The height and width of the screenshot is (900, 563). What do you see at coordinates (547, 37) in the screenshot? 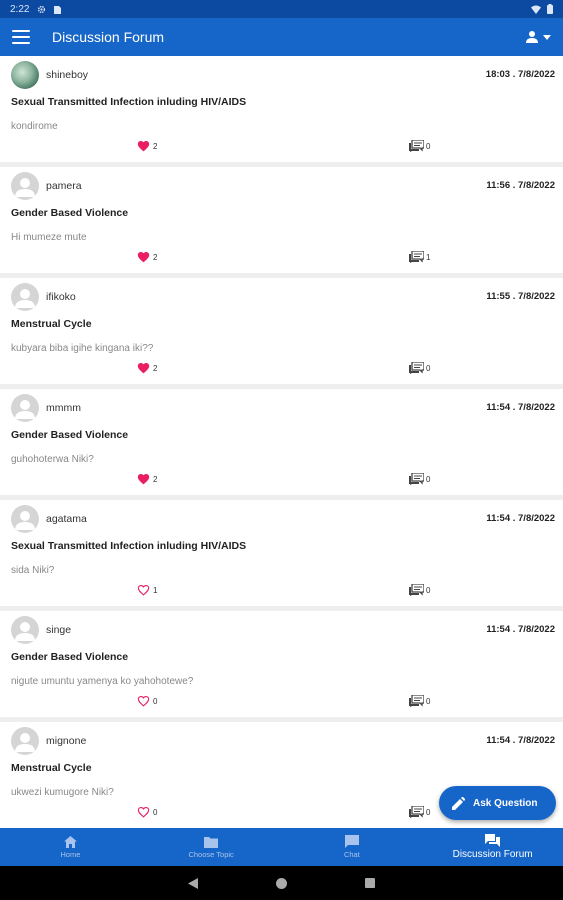
I see `chevron-down-icon` at bounding box center [547, 37].